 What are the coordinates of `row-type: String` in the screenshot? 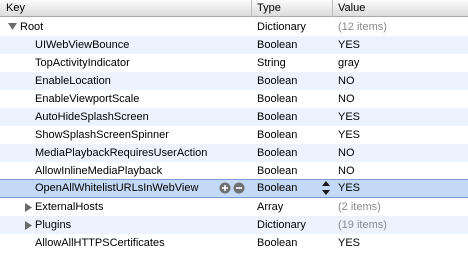 It's located at (295, 63).